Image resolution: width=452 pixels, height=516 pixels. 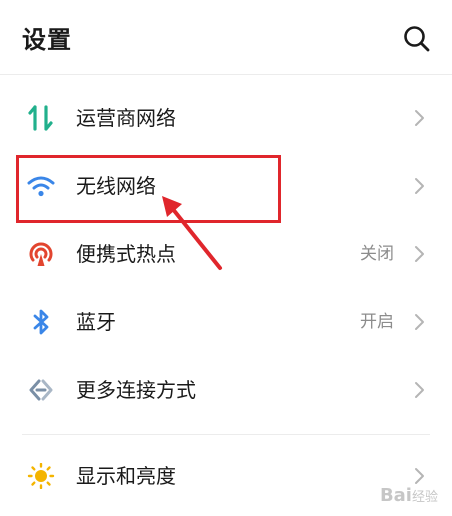 What do you see at coordinates (377, 322) in the screenshot?
I see `status-value: 开启` at bounding box center [377, 322].